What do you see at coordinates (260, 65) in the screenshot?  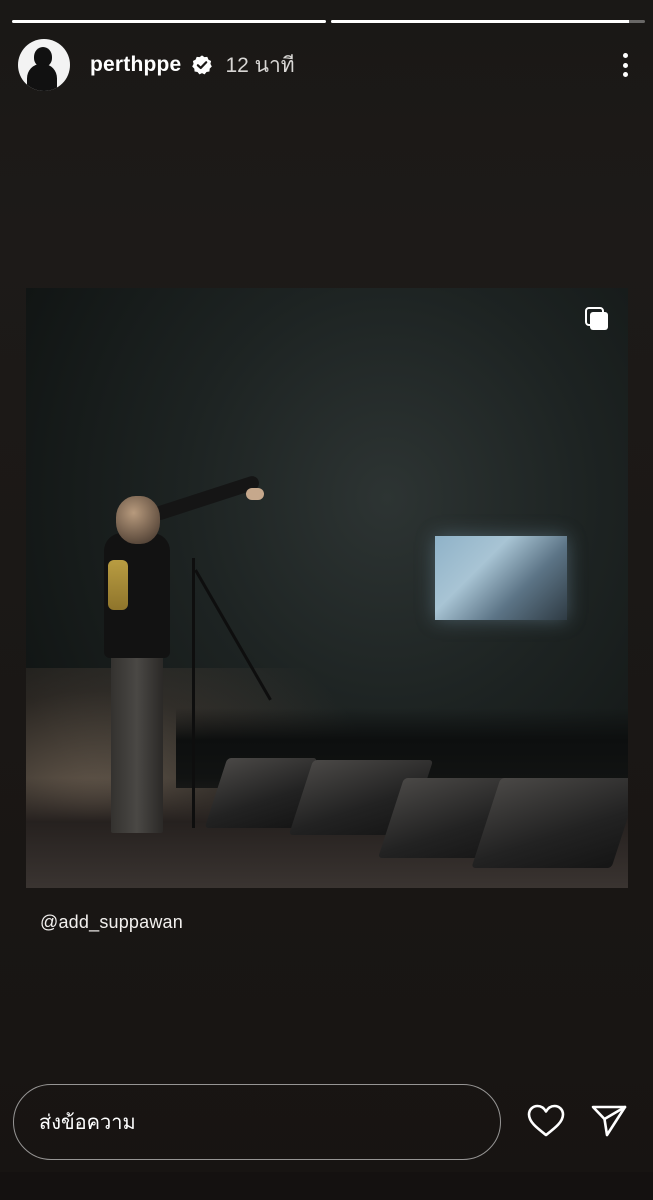 I see `story-timestamp: 12 นาที` at bounding box center [260, 65].